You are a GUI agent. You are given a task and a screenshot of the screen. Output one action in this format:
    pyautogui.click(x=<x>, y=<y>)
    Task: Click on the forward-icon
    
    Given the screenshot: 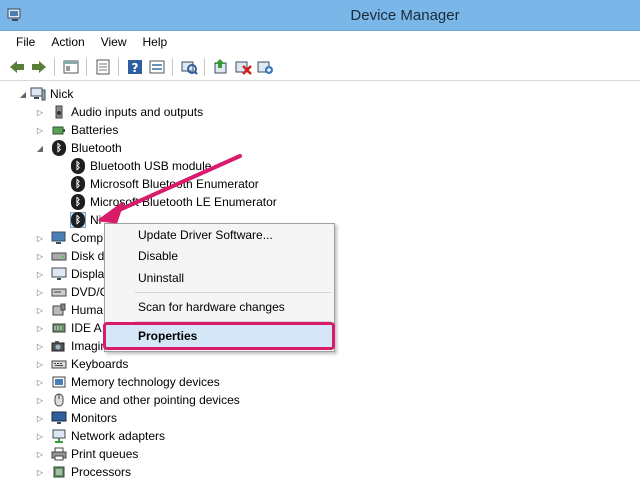 What is the action you would take?
    pyautogui.click(x=39, y=67)
    